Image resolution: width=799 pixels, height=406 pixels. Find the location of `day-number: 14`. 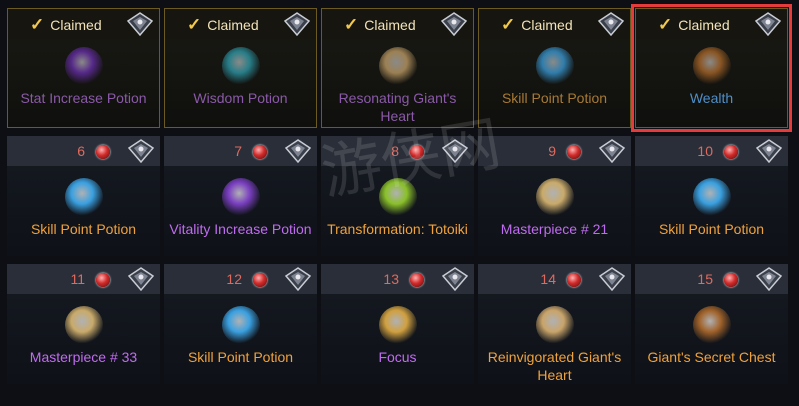

day-number: 14 is located at coordinates (548, 279).